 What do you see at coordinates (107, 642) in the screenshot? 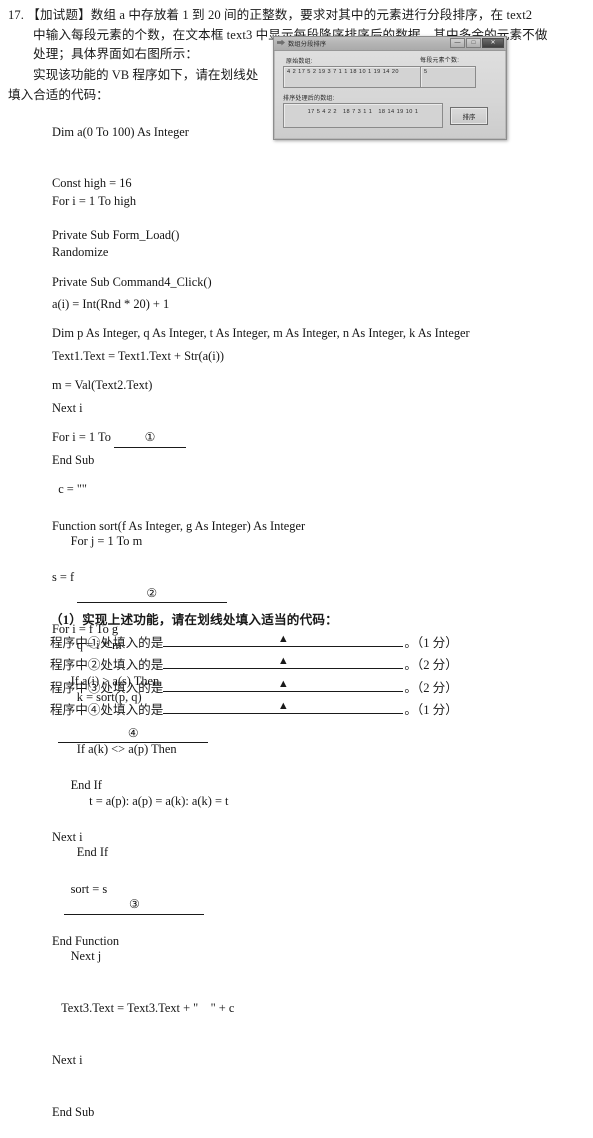
I see `fill-in-label: 程序中①处填入的是` at bounding box center [107, 642].